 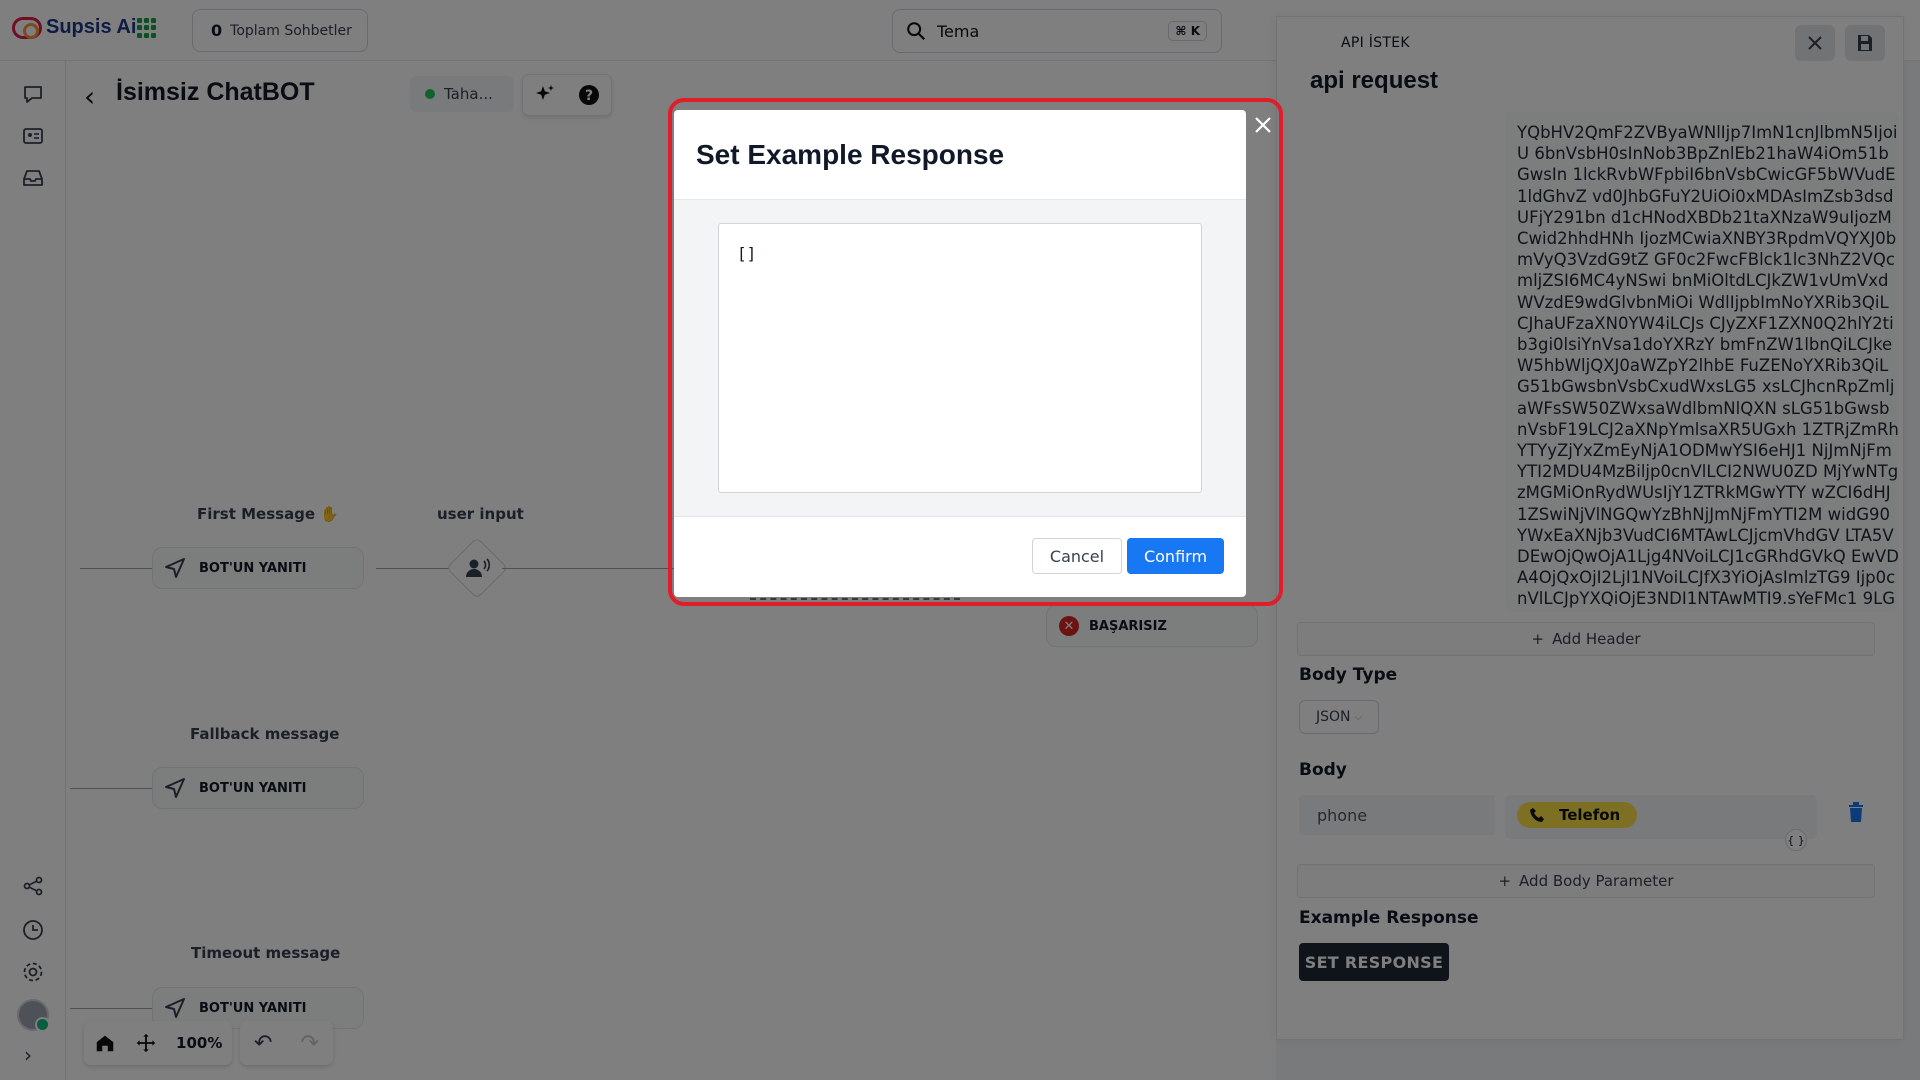 I want to click on modal-header: Set Example Response, so click(x=960, y=155).